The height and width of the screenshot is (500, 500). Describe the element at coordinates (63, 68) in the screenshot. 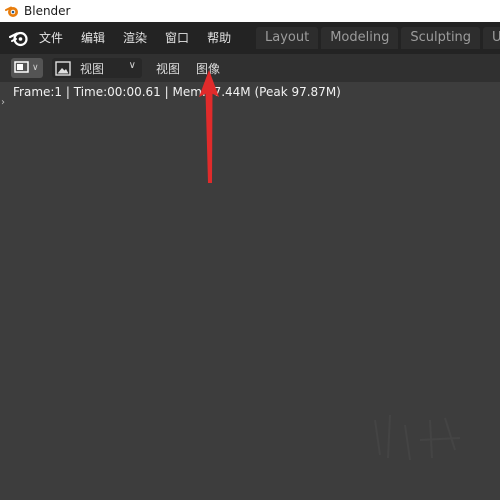

I see `image-icon` at that location.